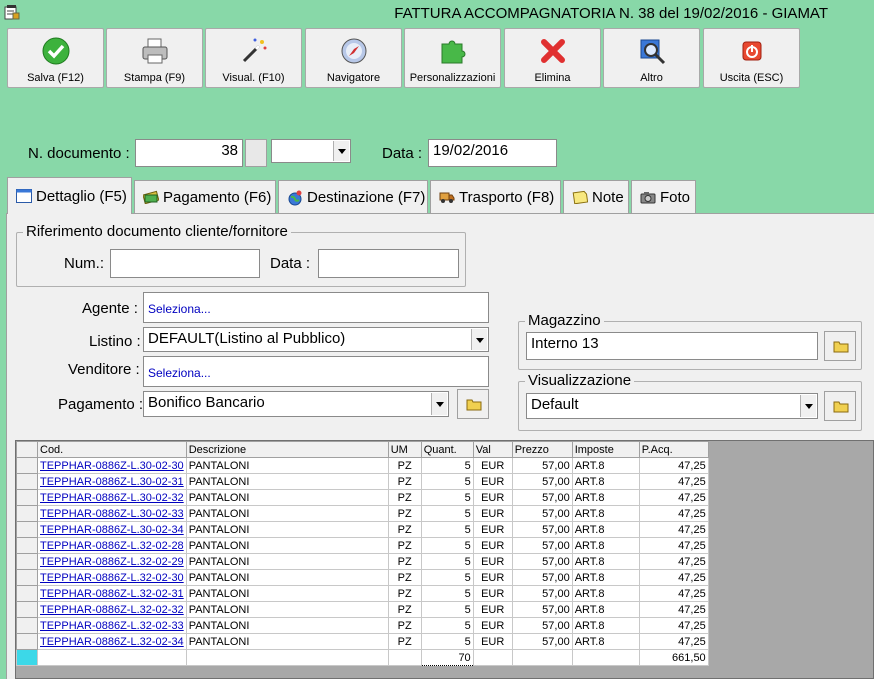 The height and width of the screenshot is (679, 874). I want to click on reference-date-field, so click(388, 263).